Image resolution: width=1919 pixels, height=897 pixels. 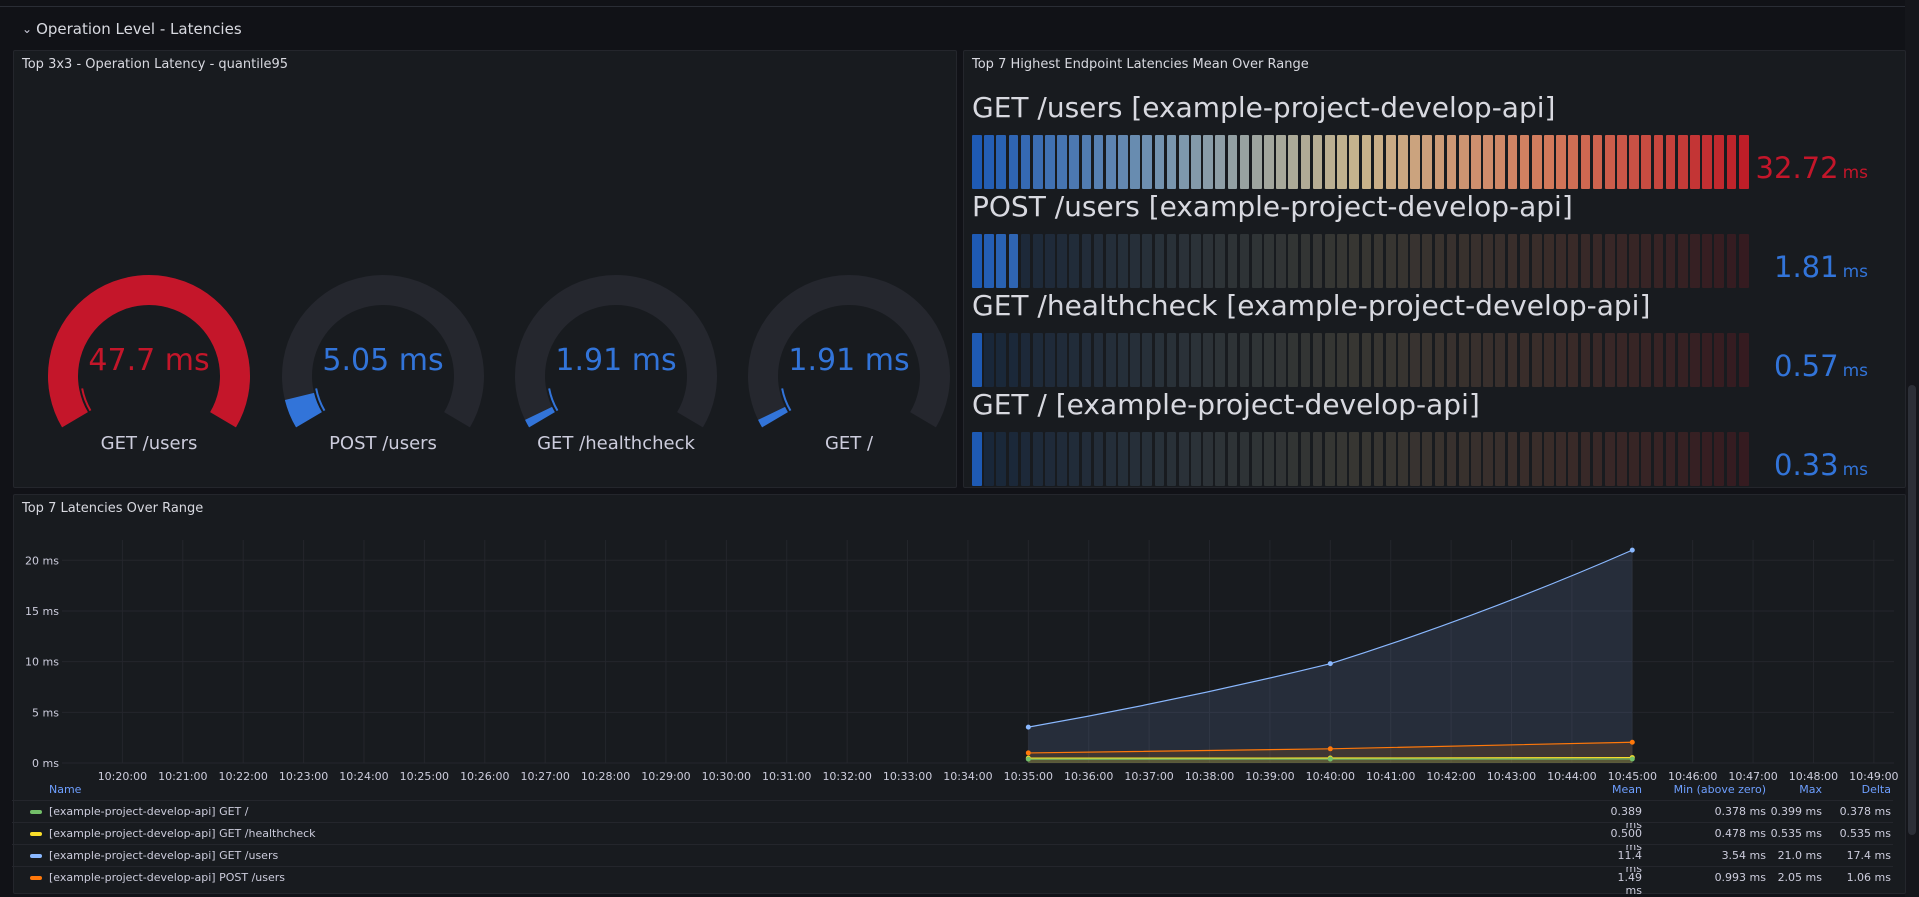 What do you see at coordinates (540, 417) in the screenshot?
I see `gauge-fill` at bounding box center [540, 417].